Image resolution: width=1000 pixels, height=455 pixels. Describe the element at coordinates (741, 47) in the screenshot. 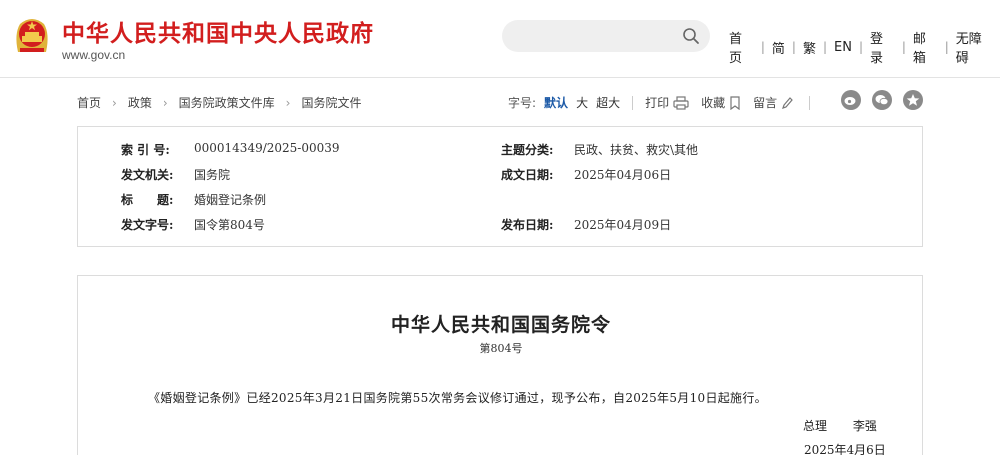

I see `nav-home: 首页` at that location.